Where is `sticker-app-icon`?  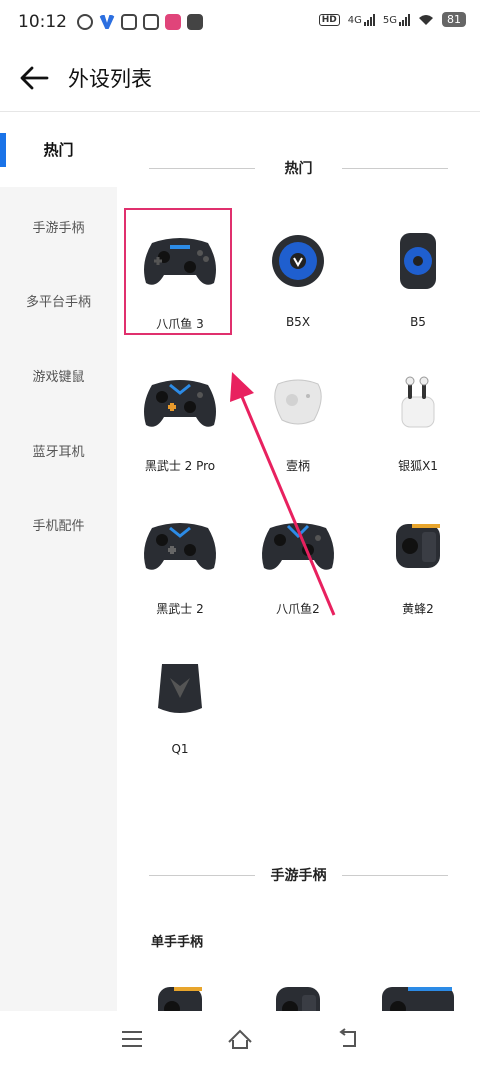
sticker-app-icon is located at coordinates (195, 22).